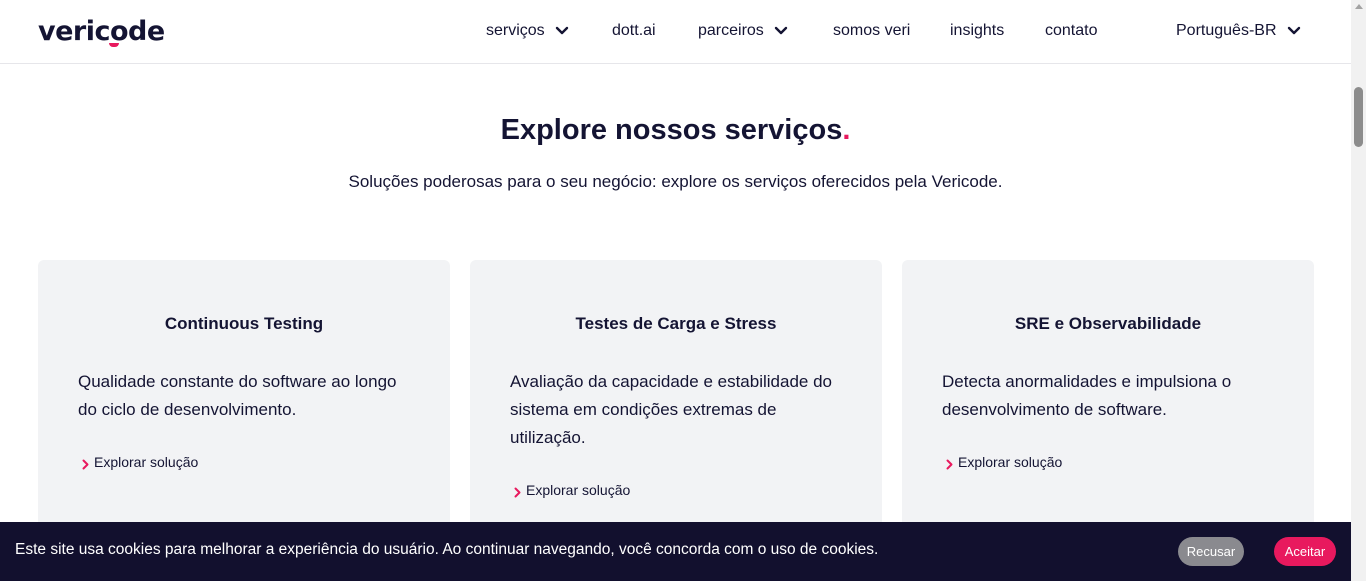  Describe the element at coordinates (1305, 551) in the screenshot. I see `accept-cookies-button: Aceitar` at that location.